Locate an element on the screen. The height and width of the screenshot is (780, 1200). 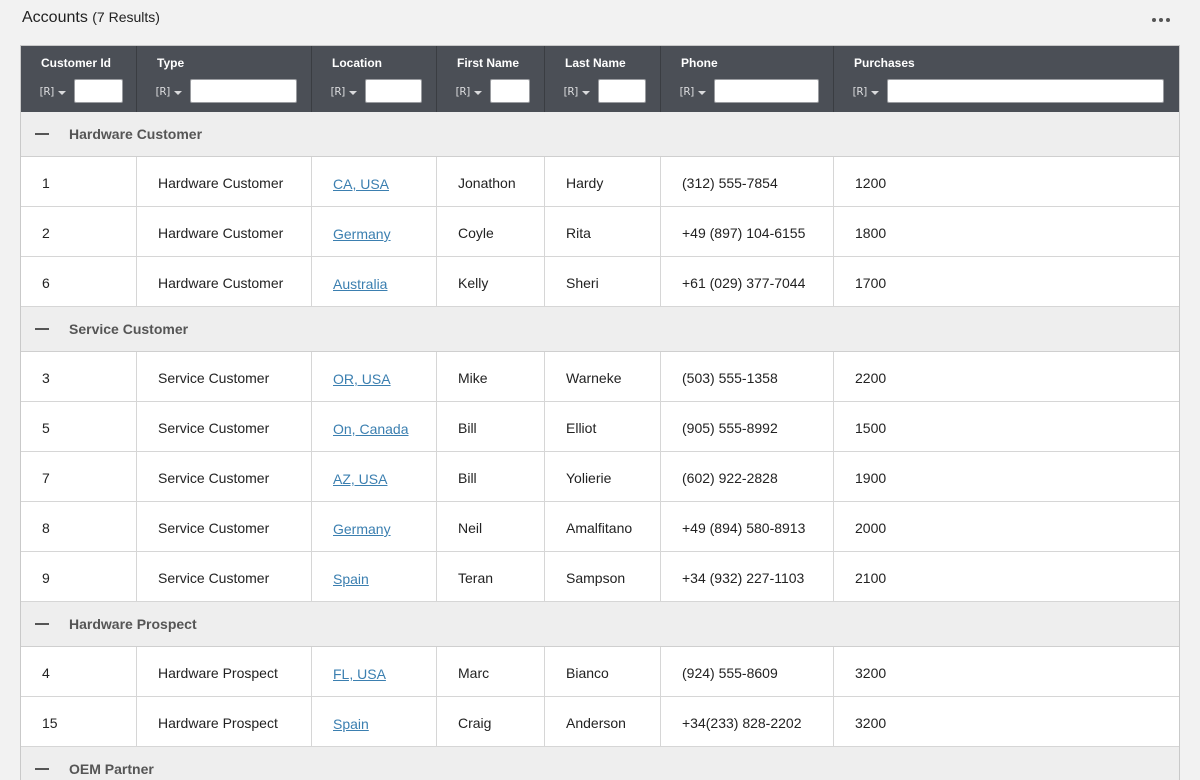
cell-text: 8 is located at coordinates (46, 528).